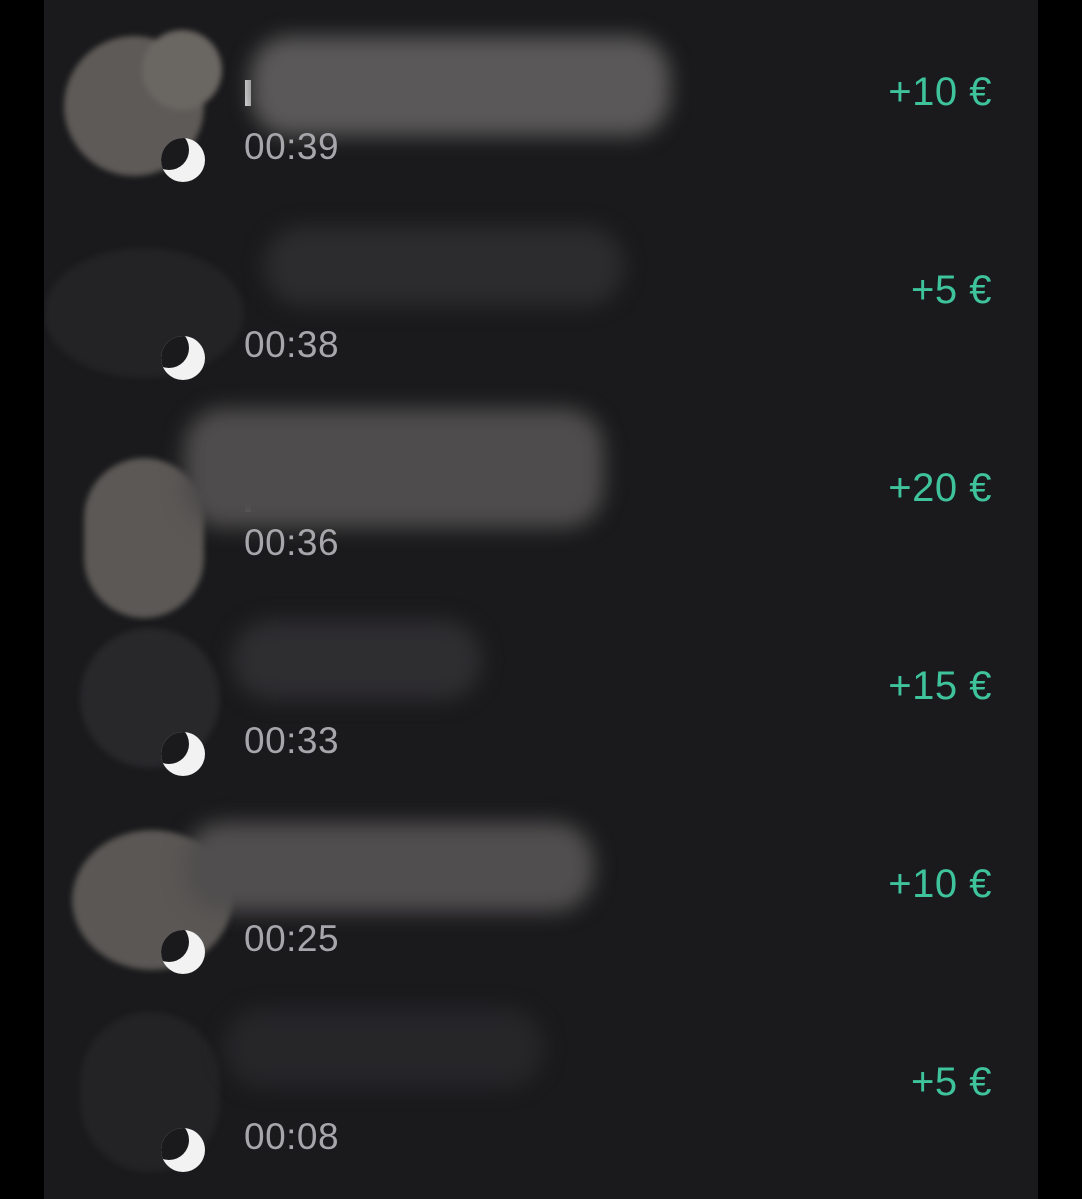 The height and width of the screenshot is (1199, 1082). I want to click on transaction-time: 00:38, so click(292, 344).